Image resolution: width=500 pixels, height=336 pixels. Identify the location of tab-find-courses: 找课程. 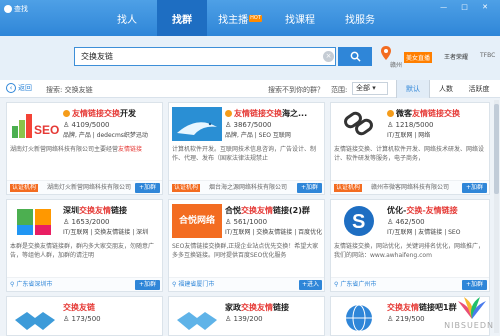
(300, 18).